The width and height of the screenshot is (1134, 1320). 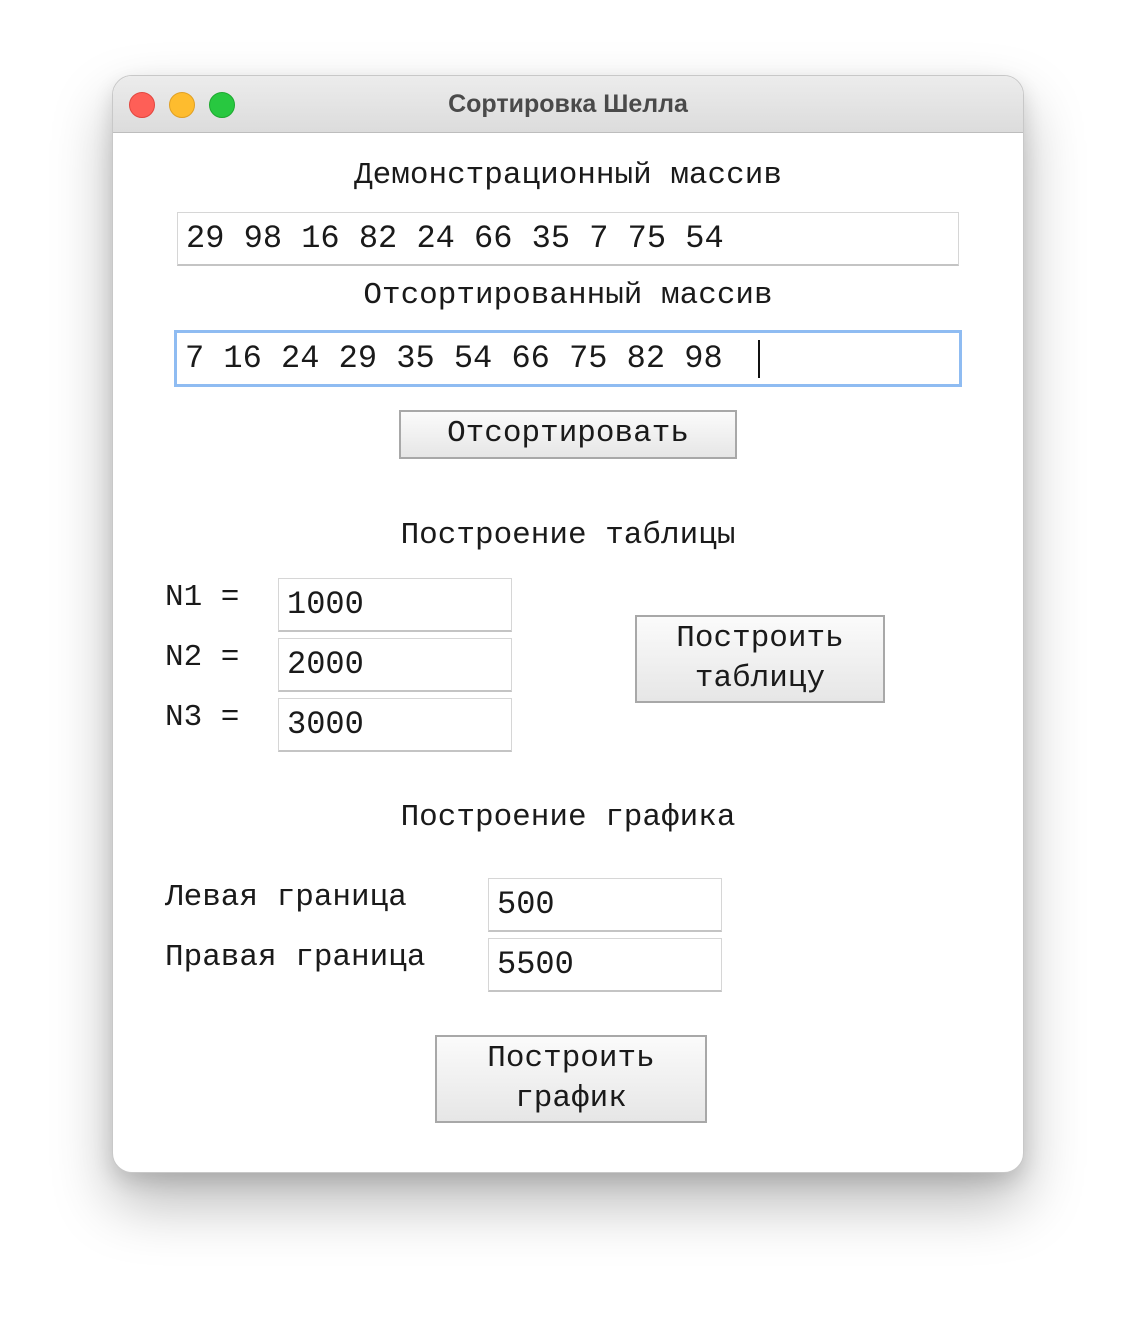 I want to click on n2-value: 2000, so click(x=325, y=664).